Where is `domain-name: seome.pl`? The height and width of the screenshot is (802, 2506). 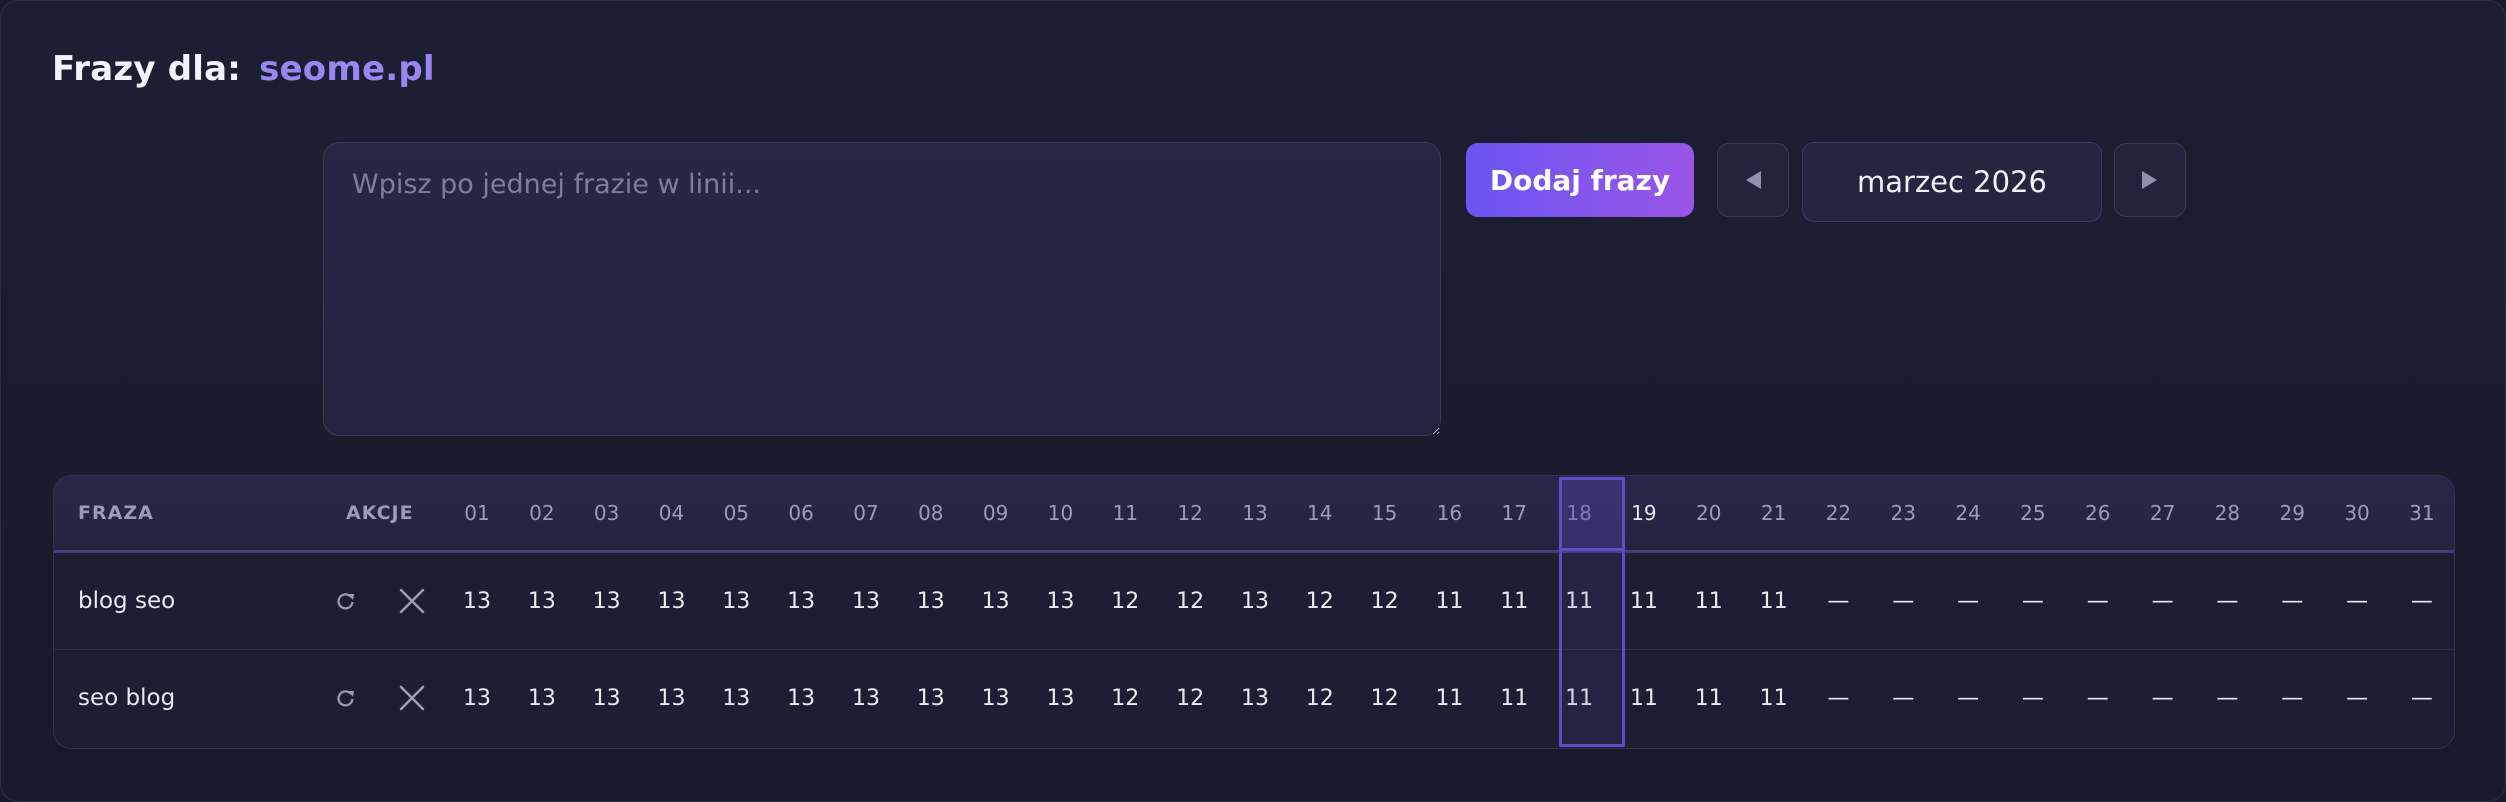
domain-name: seome.pl is located at coordinates (347, 69).